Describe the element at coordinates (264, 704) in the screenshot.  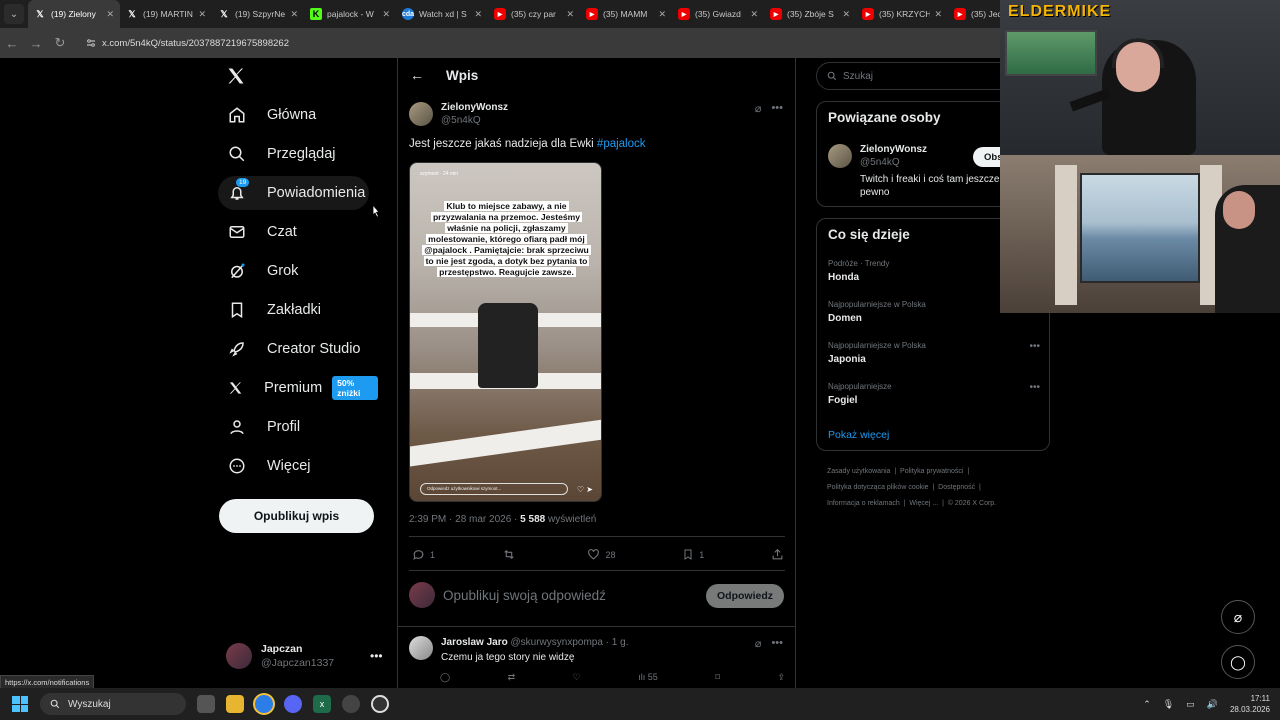
I see `chrome-icon` at that location.